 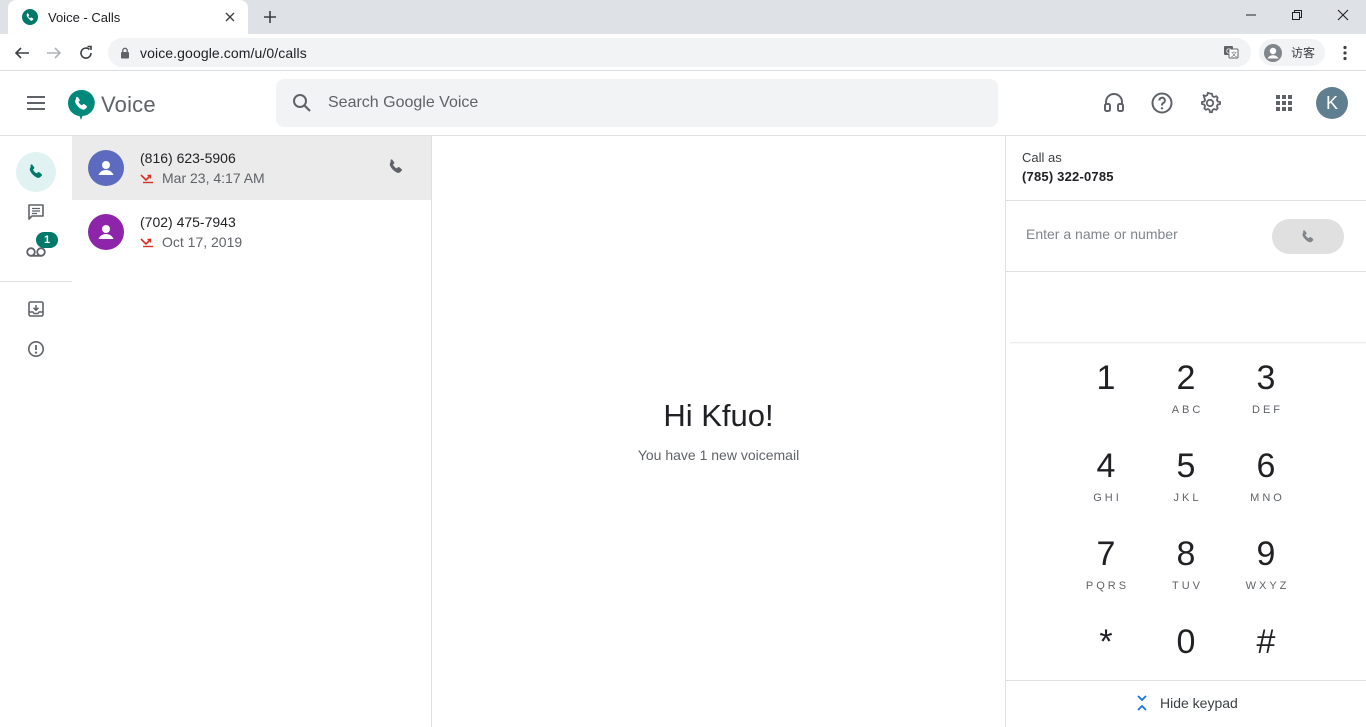 I want to click on search-icon, so click(x=302, y=103).